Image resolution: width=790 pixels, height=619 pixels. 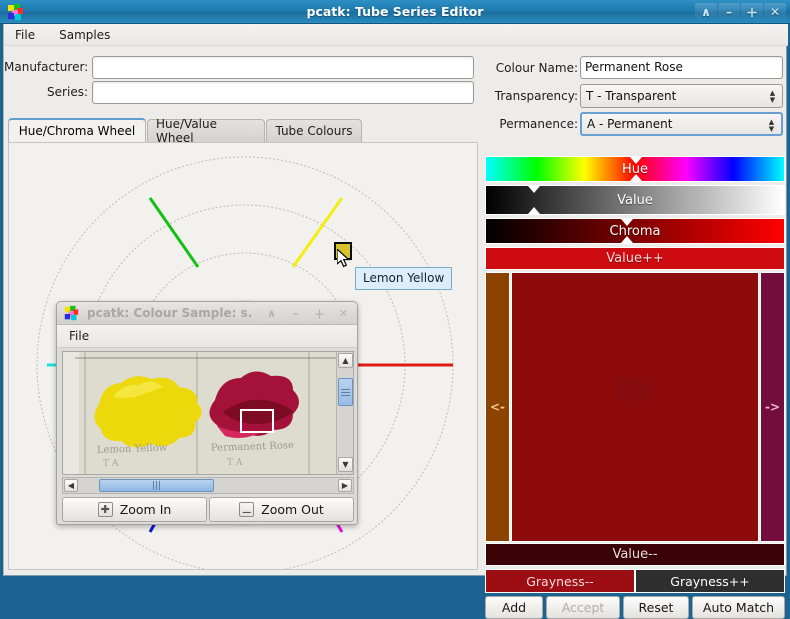 I want to click on accept-label: Accept, so click(x=583, y=607).